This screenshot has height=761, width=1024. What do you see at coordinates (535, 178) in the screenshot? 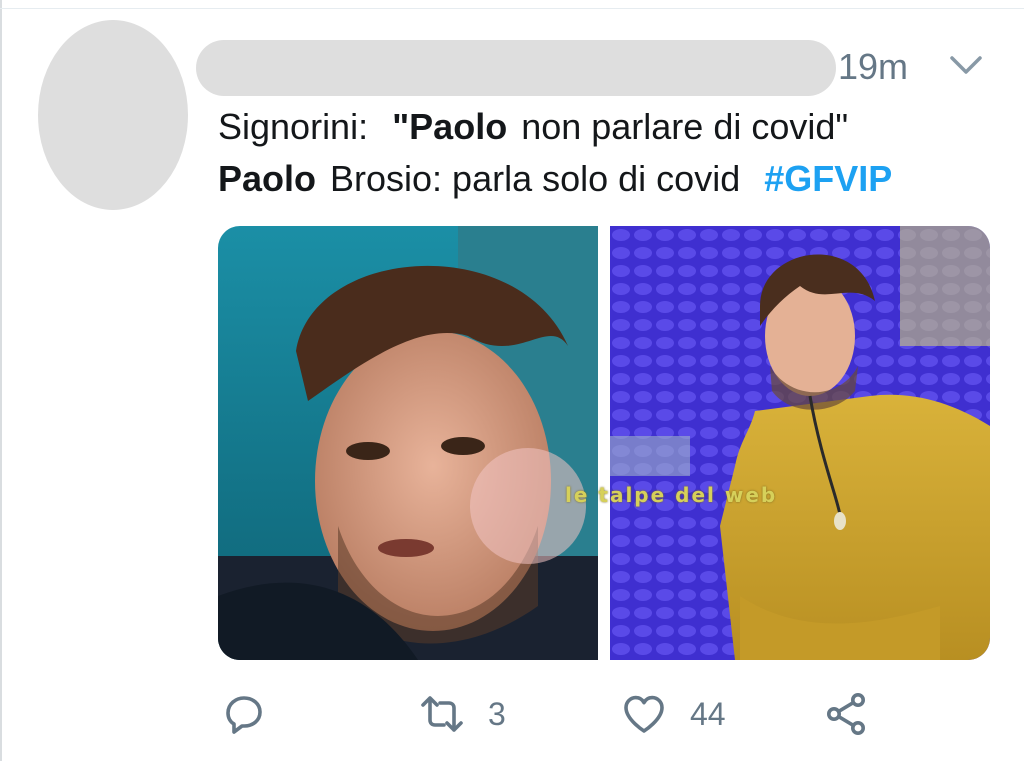
I see `brosio-text: Brosio: parla solo di covid` at bounding box center [535, 178].